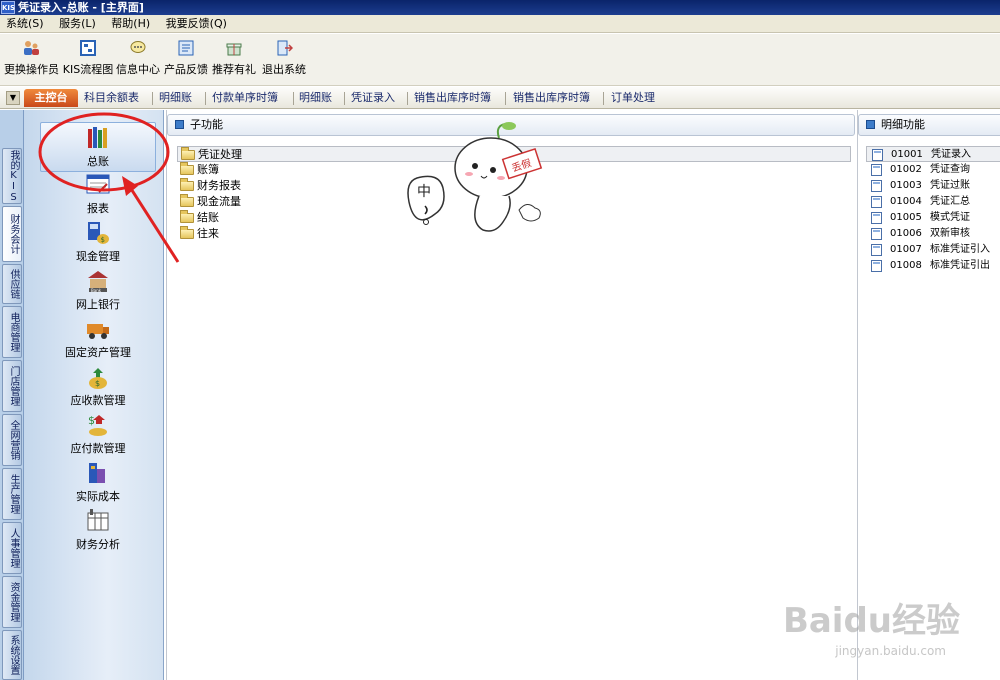 The height and width of the screenshot is (680, 1000). What do you see at coordinates (98, 282) in the screenshot?
I see `bank-icon: Bank` at bounding box center [98, 282].